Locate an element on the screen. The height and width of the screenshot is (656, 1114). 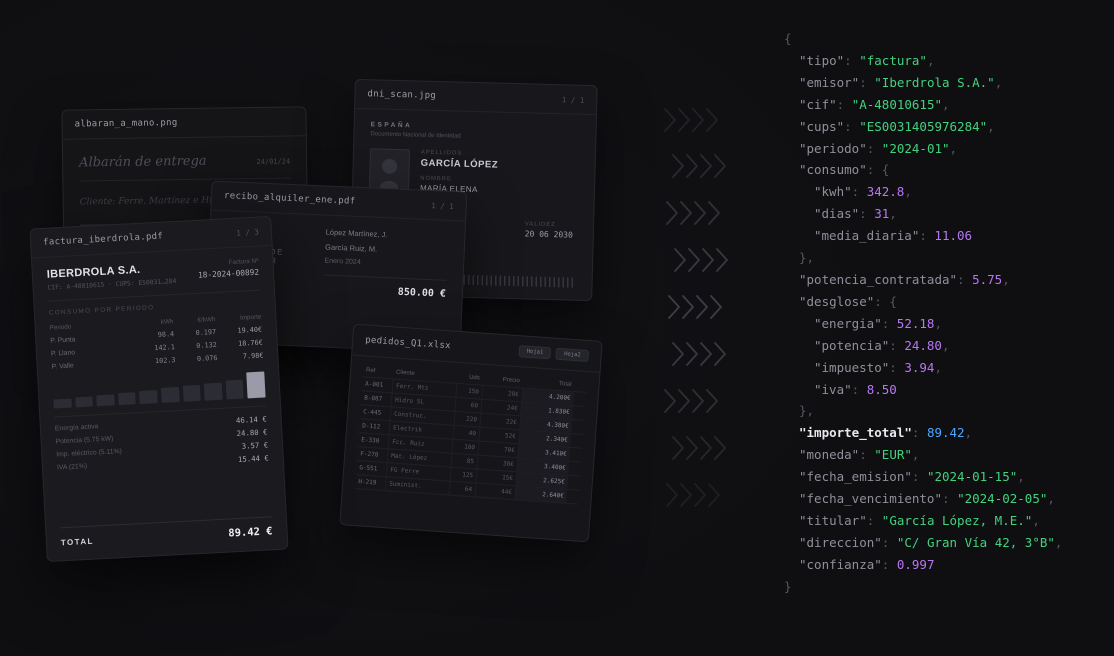
col-header-kwh: kWh is located at coordinates (167, 321).